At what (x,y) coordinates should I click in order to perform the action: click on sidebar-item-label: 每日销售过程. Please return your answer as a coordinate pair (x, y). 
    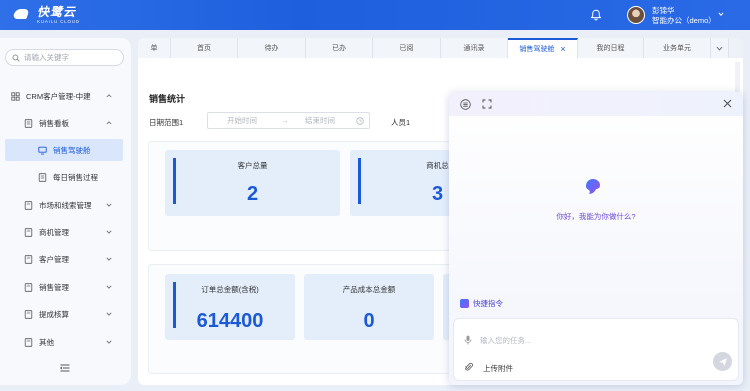
    Looking at the image, I should click on (75, 177).